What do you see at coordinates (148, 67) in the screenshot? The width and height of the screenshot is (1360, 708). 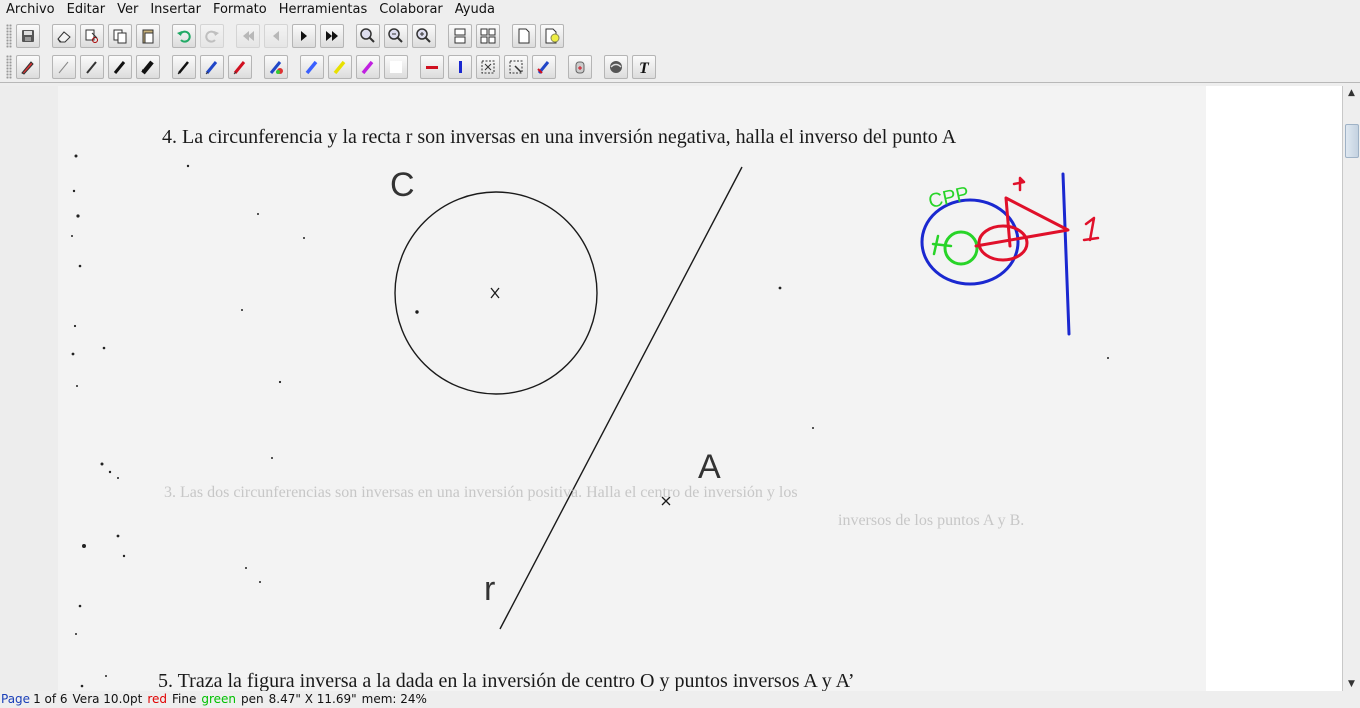 I see `pencil-bold-button` at bounding box center [148, 67].